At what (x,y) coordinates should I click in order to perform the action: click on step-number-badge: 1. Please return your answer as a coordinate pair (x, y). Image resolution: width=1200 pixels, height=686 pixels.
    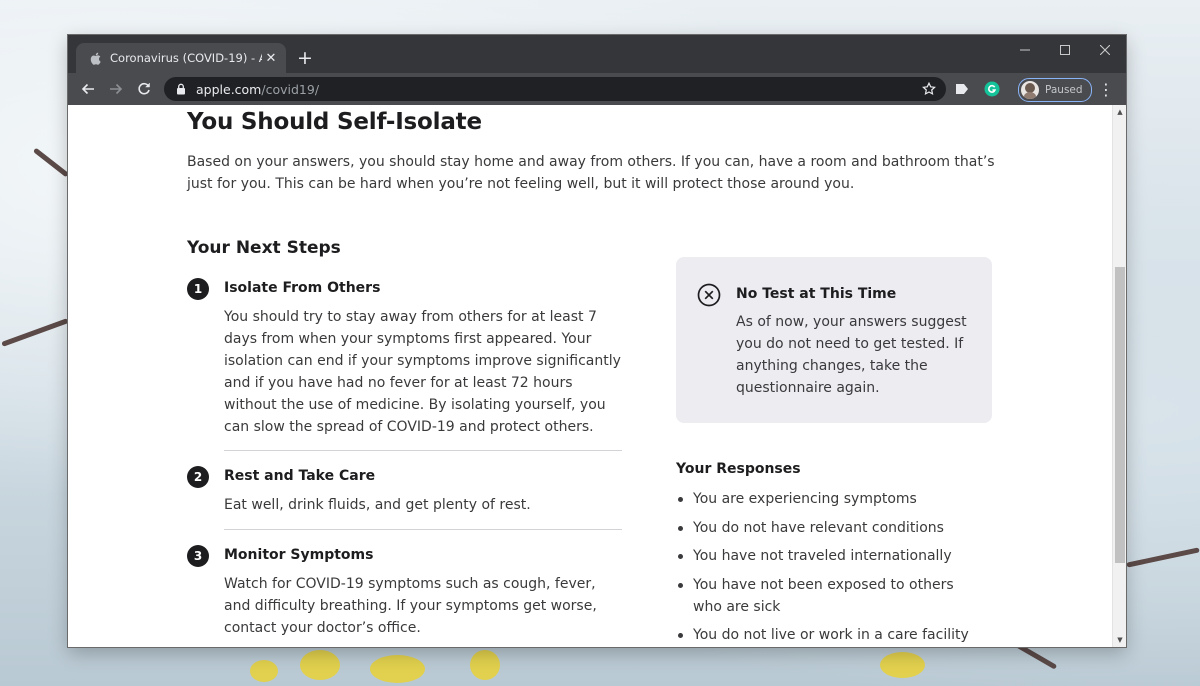
    Looking at the image, I should click on (198, 289).